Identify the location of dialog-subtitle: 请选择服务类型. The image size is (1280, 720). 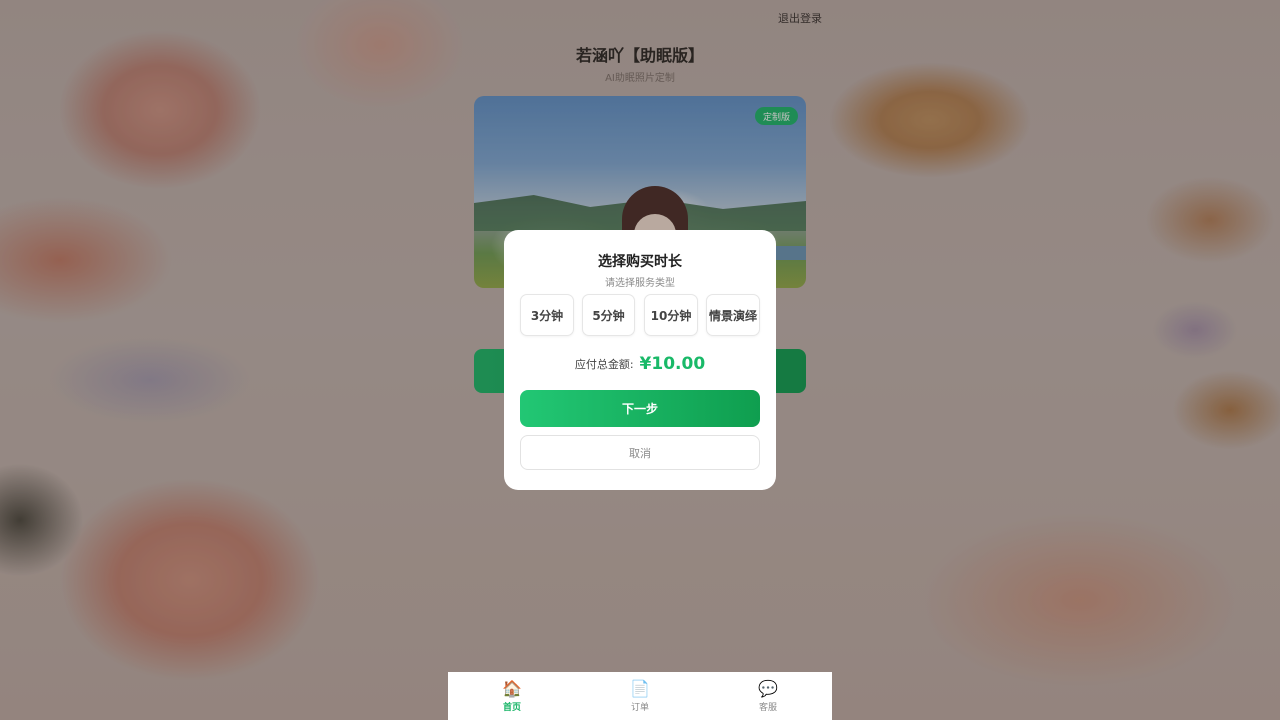
(640, 283).